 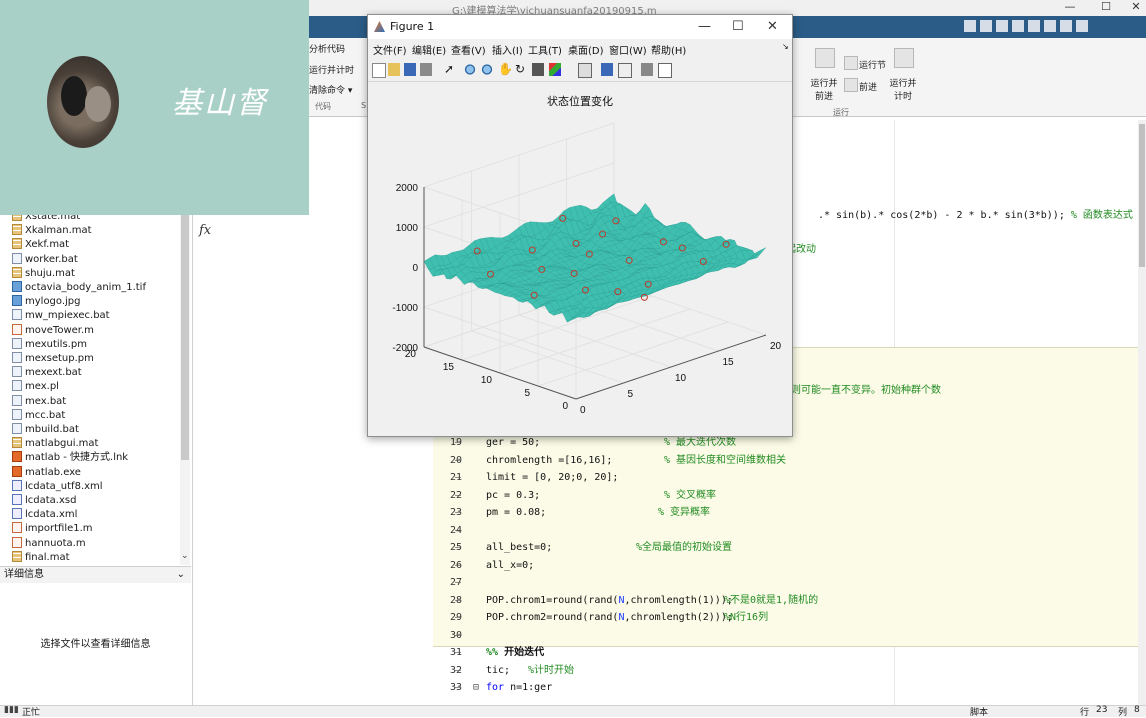 I want to click on show-tools-icon, so click(x=665, y=70).